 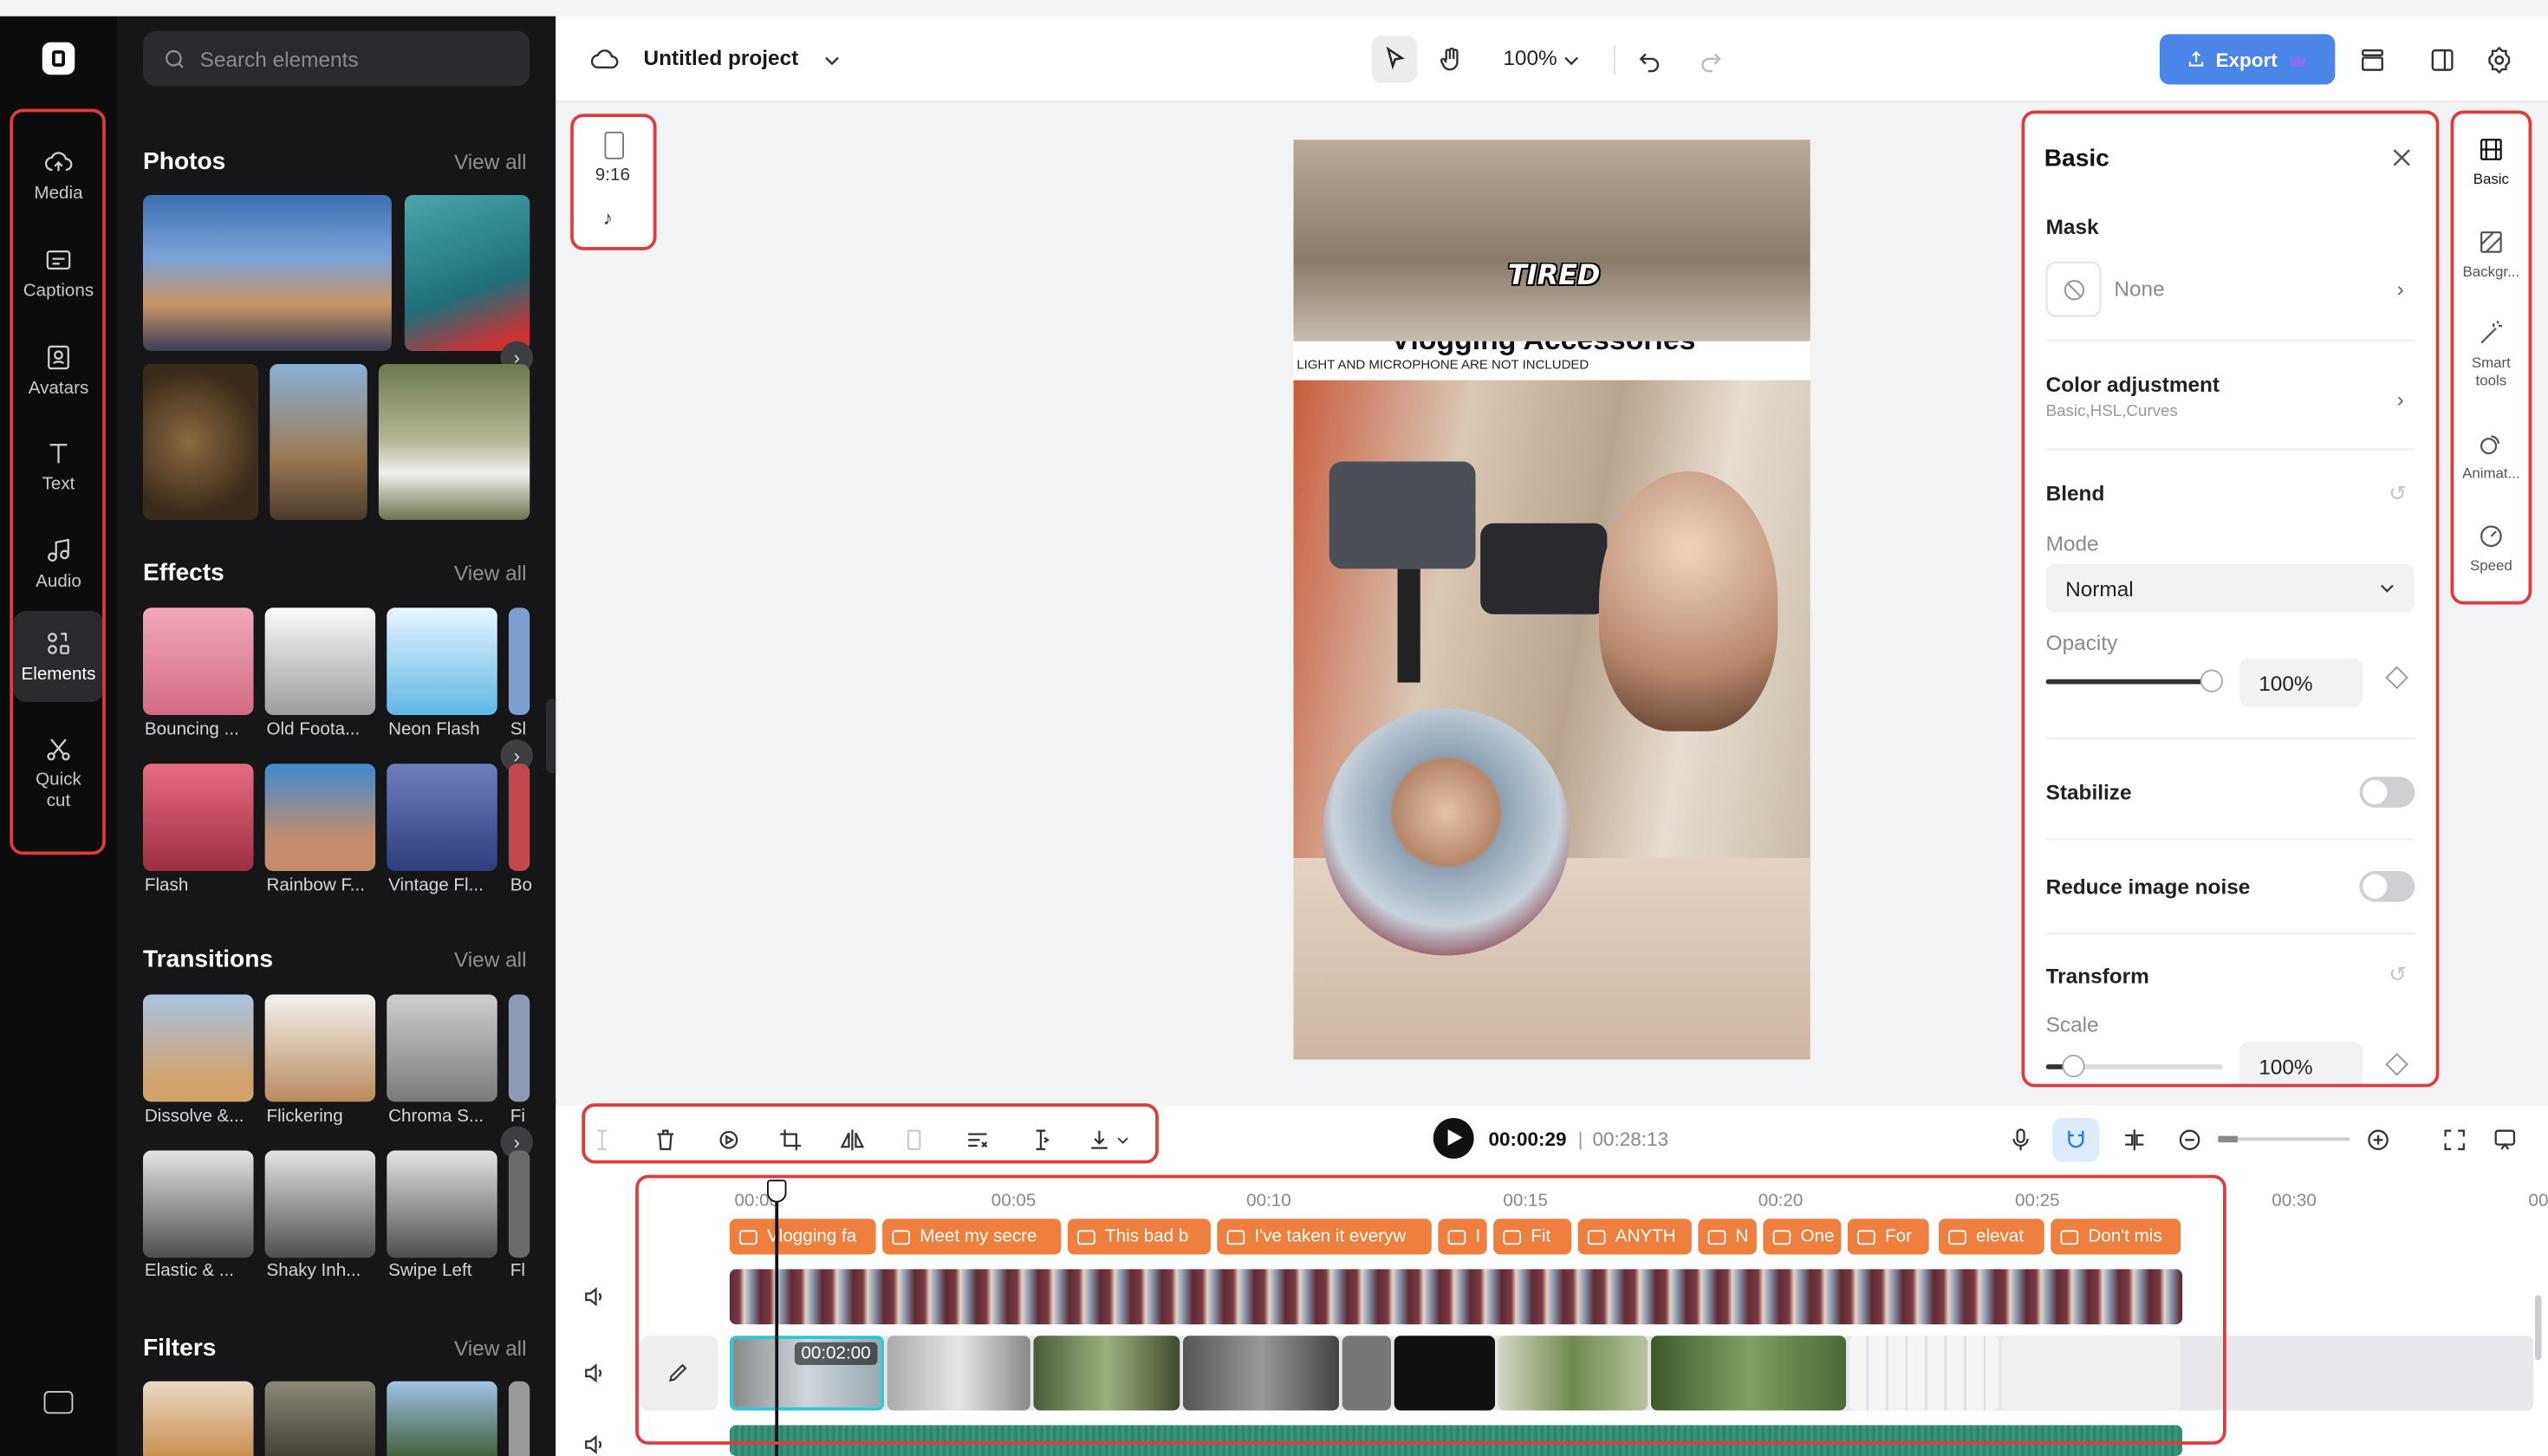 What do you see at coordinates (806, 1373) in the screenshot?
I see `video-clip-selected: 00:02:00` at bounding box center [806, 1373].